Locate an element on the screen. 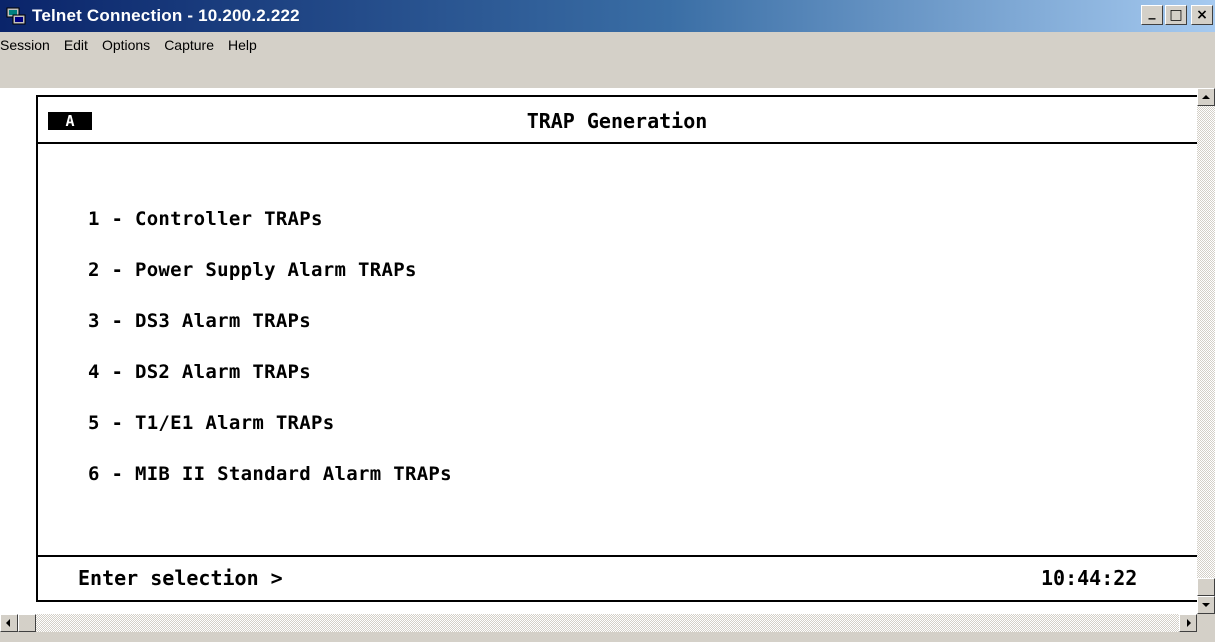 The width and height of the screenshot is (1215, 642). window-controls: _ □ × is located at coordinates (1177, 15).